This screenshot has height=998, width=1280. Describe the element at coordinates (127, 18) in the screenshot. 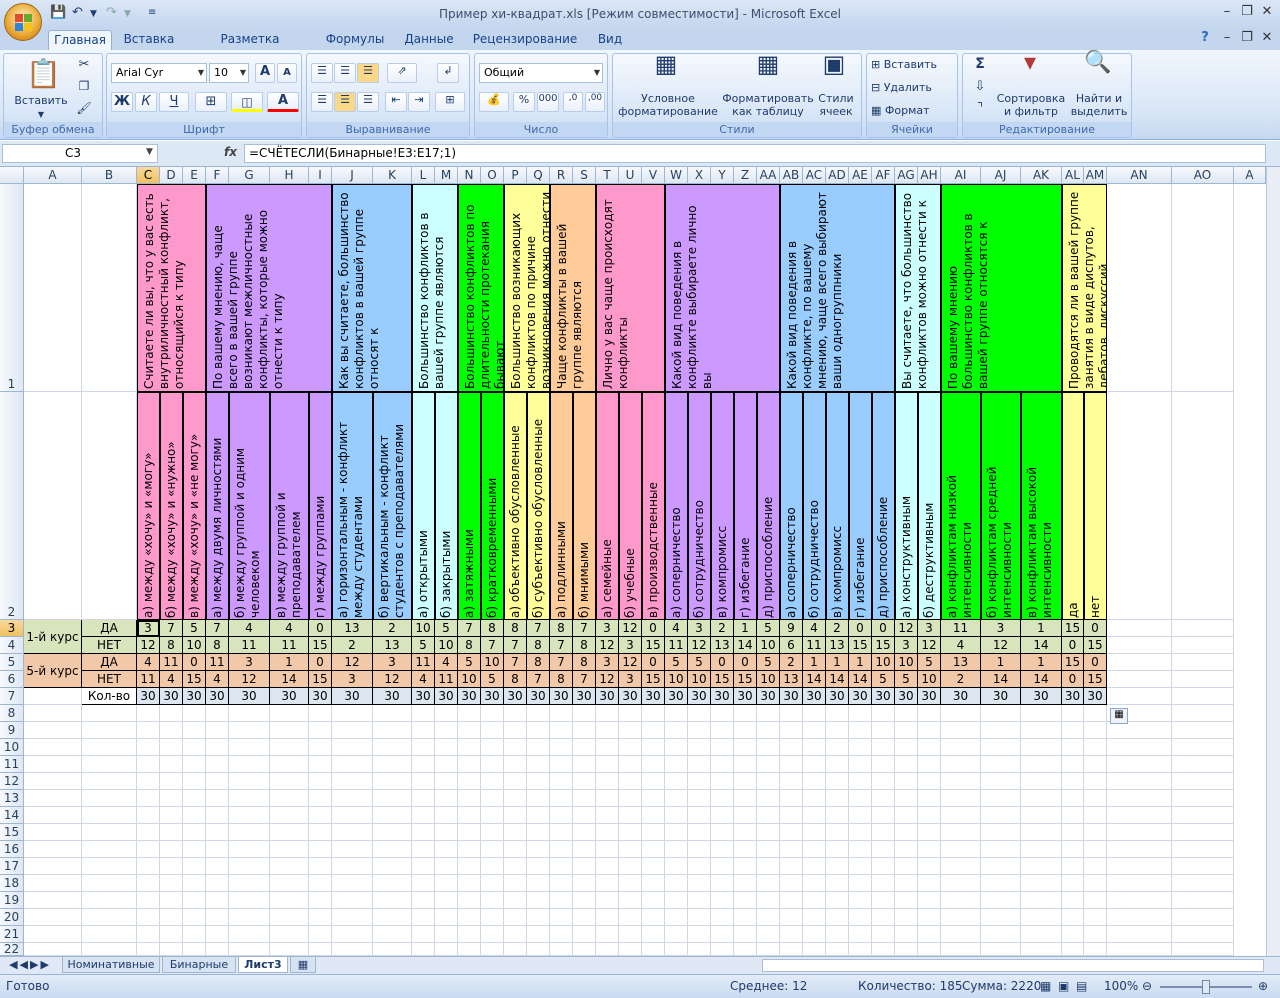

I see `redo-dropdown-icon: ▼` at that location.